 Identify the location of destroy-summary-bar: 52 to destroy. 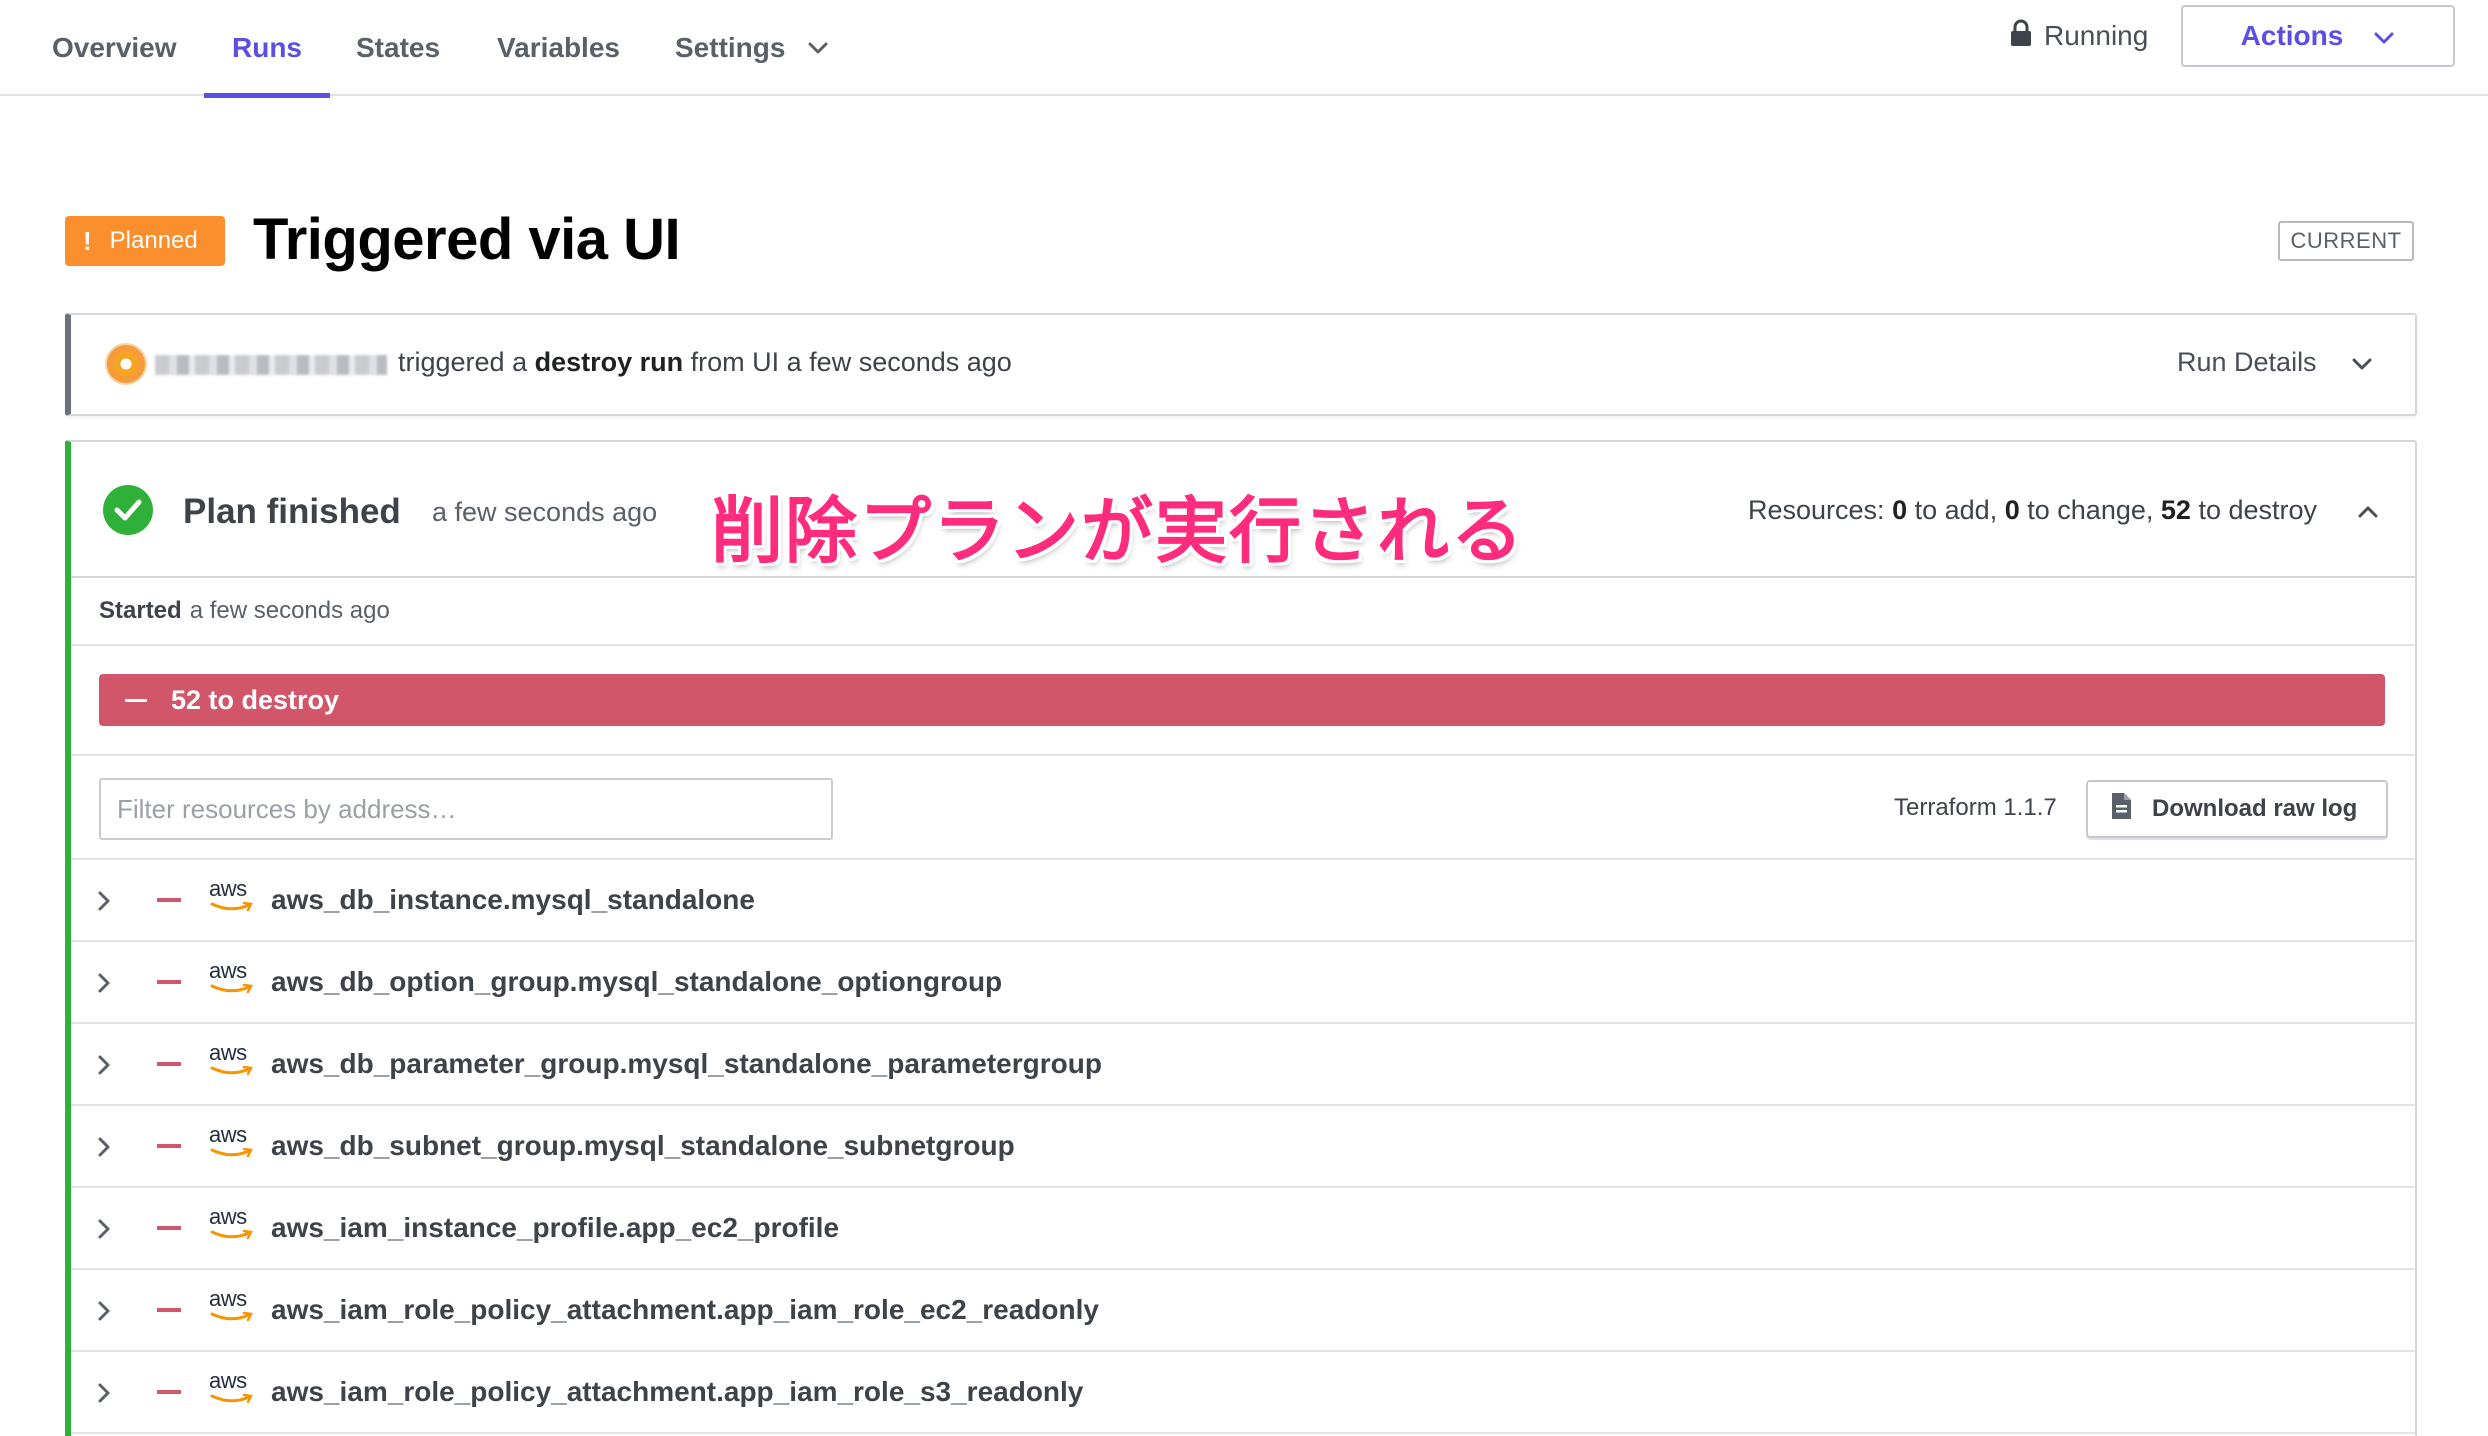
(1242, 700).